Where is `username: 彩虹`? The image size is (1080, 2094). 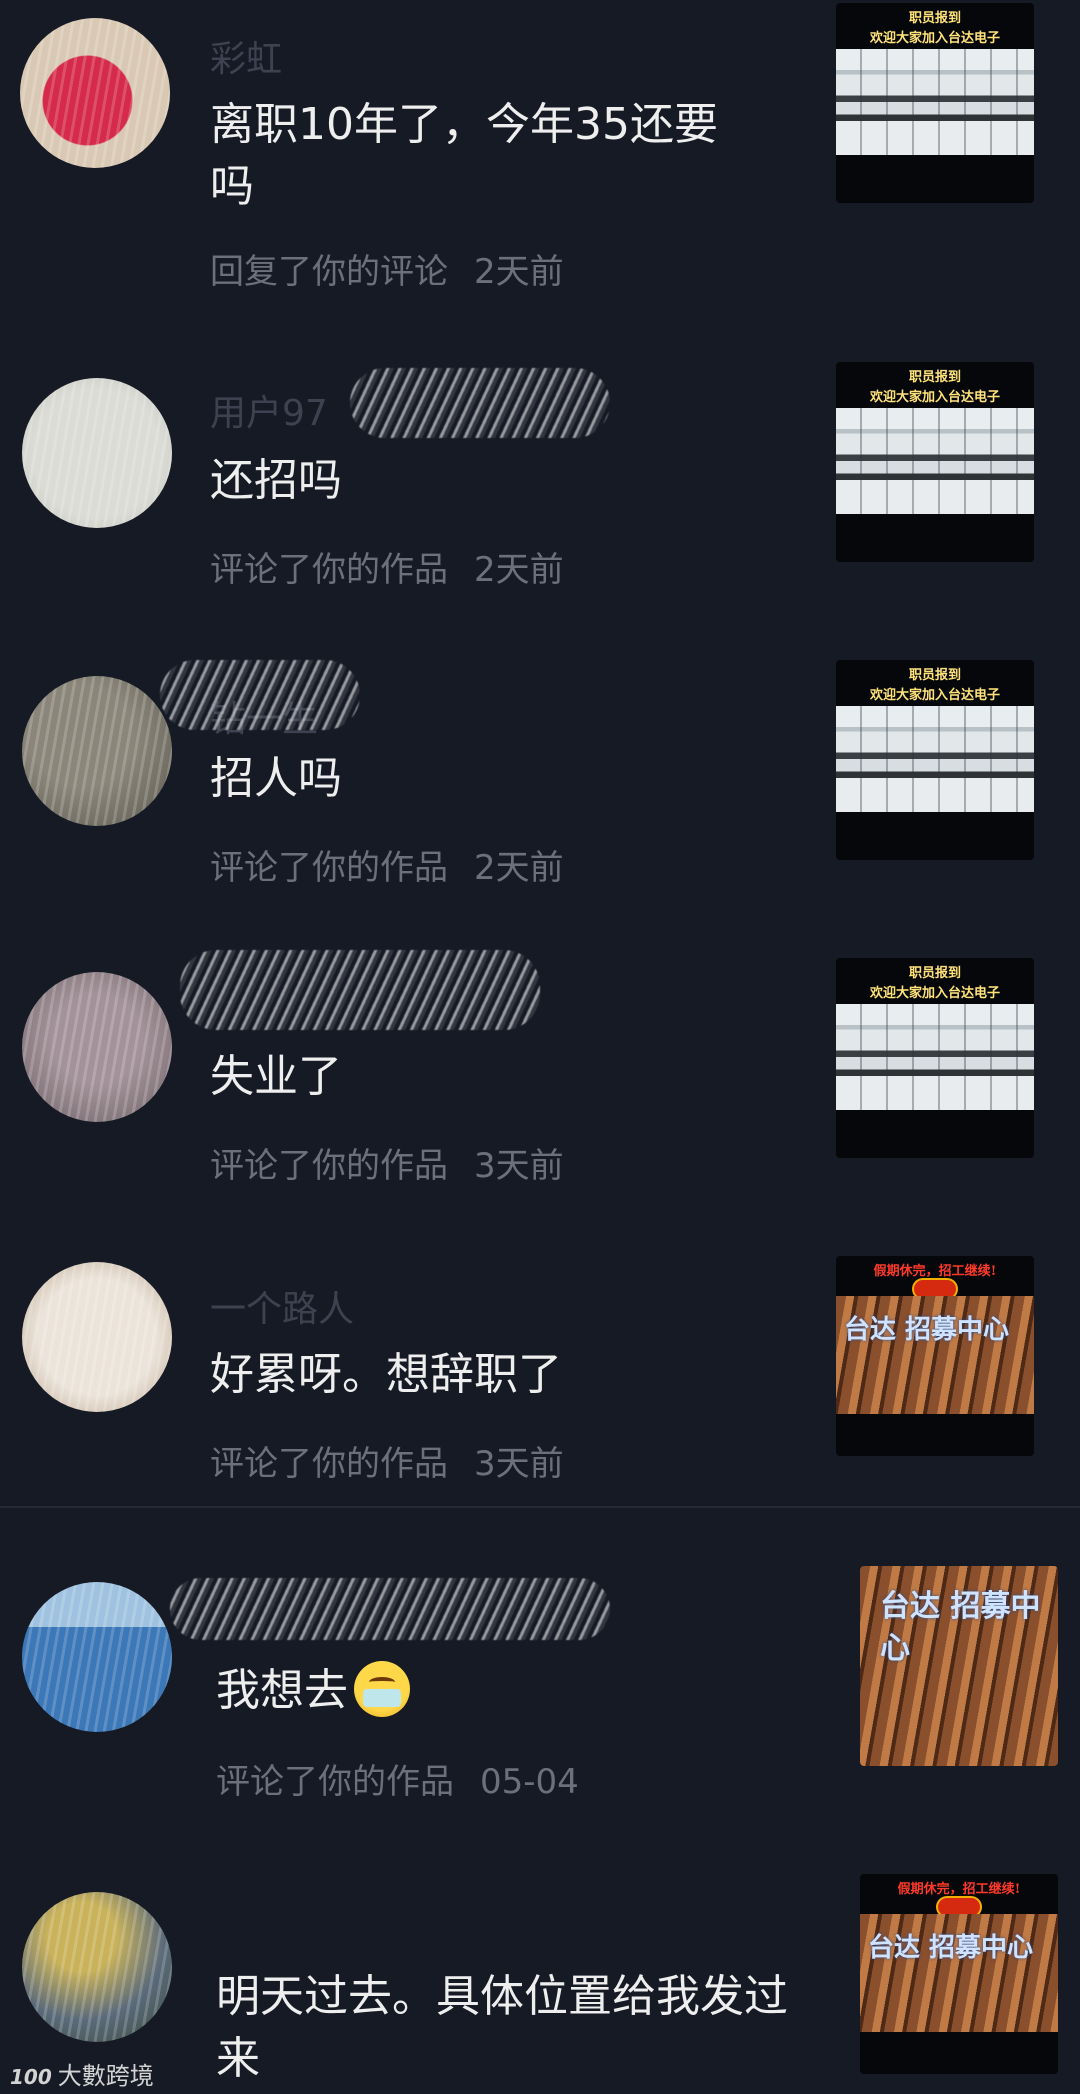 username: 彩虹 is located at coordinates (246, 56).